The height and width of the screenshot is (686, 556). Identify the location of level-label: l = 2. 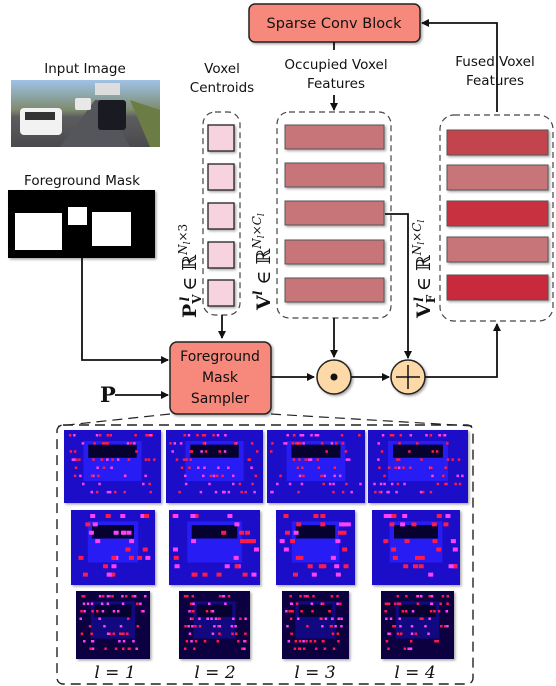
(214, 673).